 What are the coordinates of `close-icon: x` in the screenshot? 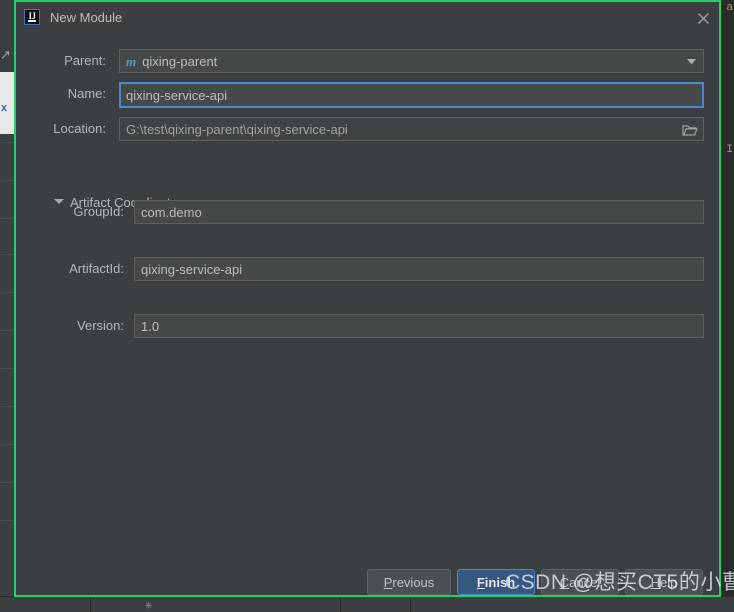 It's located at (4, 108).